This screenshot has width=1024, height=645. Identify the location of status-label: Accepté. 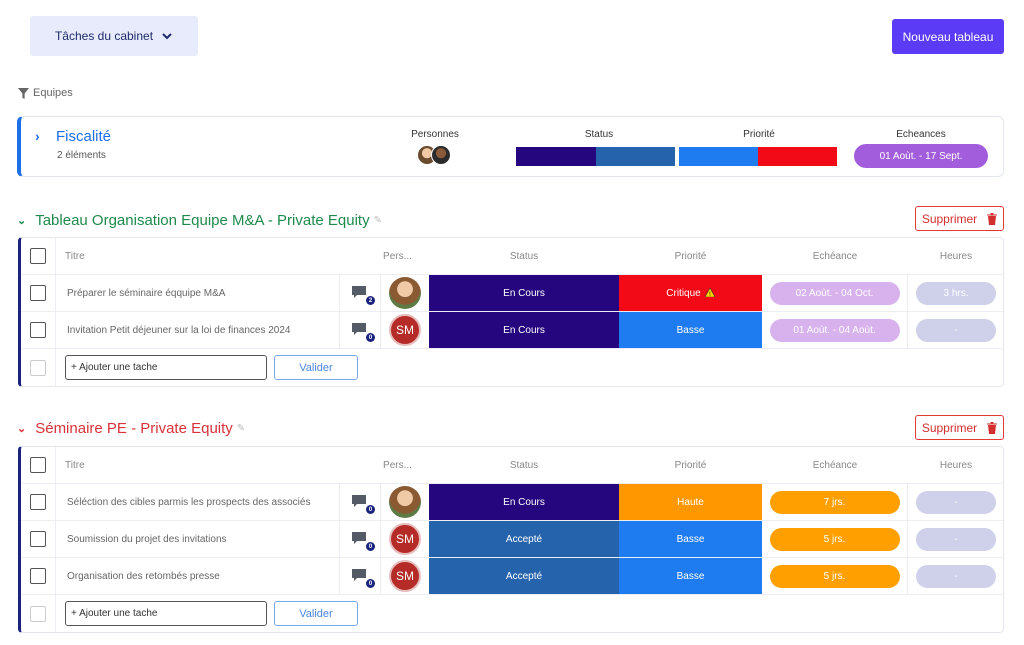
(524, 576).